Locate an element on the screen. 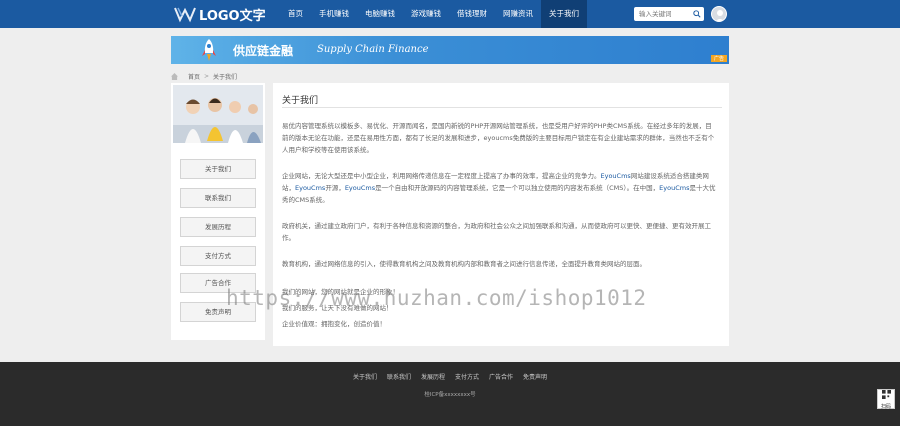 The width and height of the screenshot is (900, 426). footer-link: 免责声明 is located at coordinates (535, 376).